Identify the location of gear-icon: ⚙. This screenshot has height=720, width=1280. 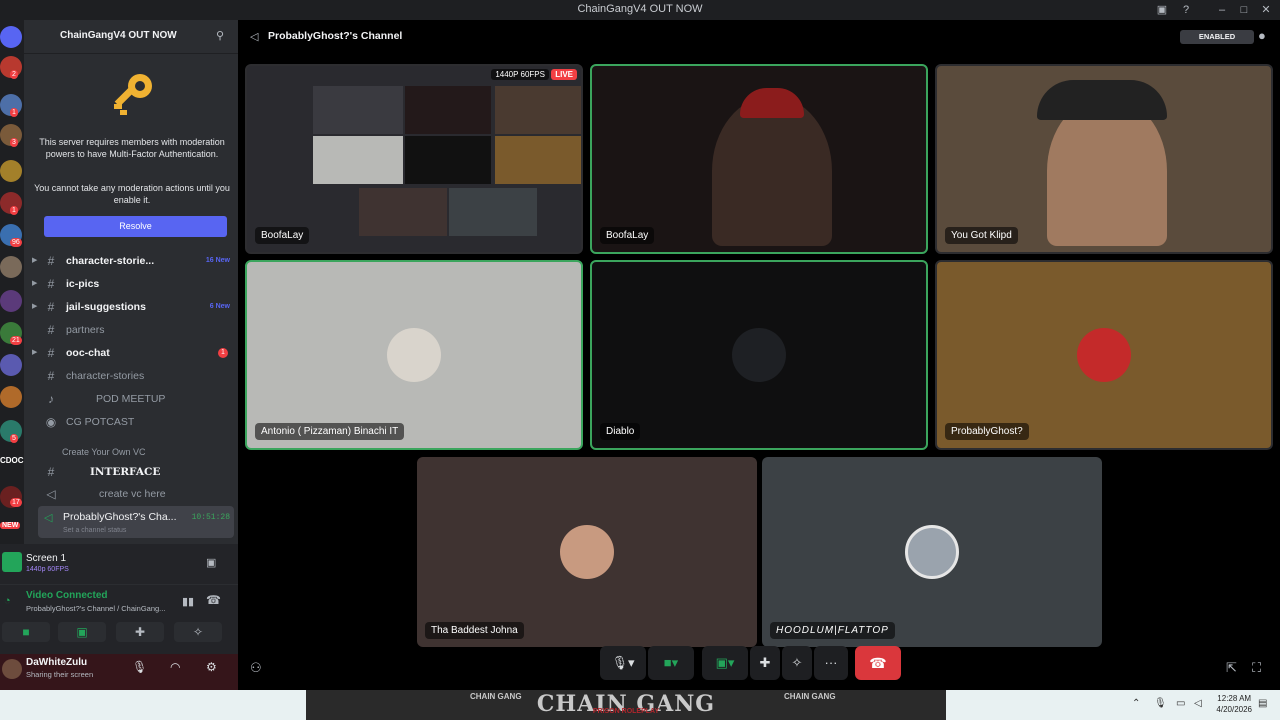
(211, 667).